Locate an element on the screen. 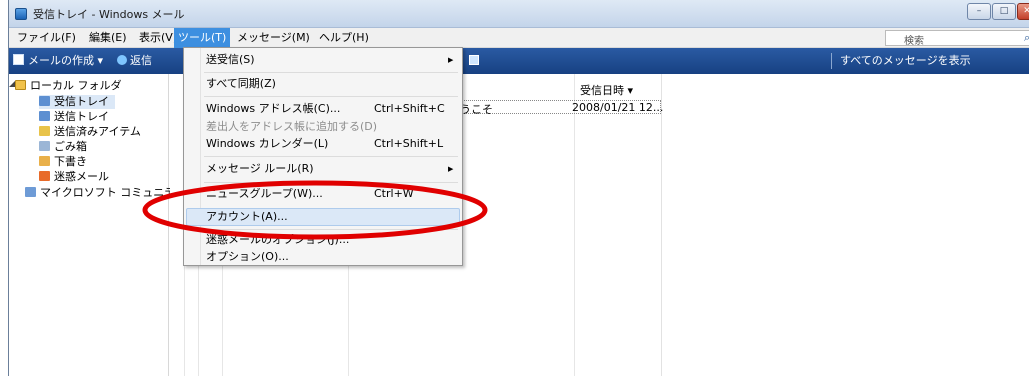 The image size is (1029, 376). folder-outbox-label: 送信トレイ is located at coordinates (81, 116).